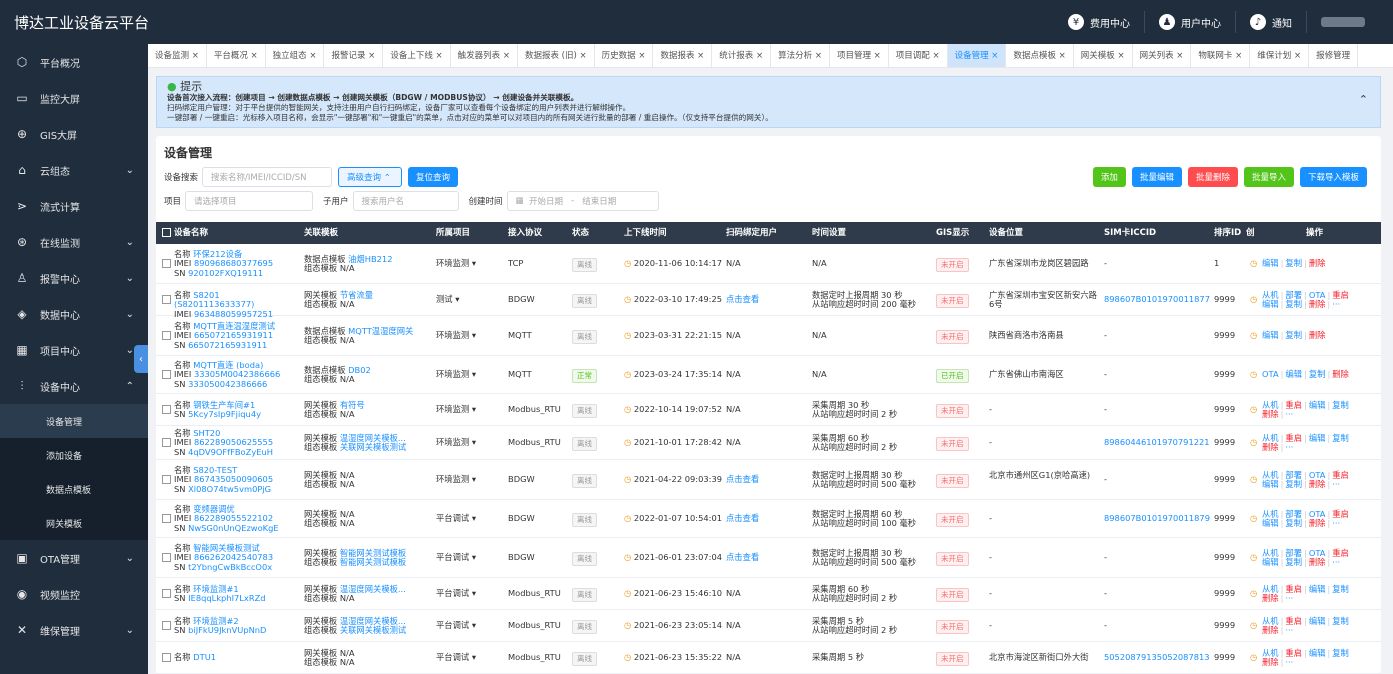 This screenshot has width=1393, height=674. Describe the element at coordinates (233, 442) in the screenshot. I see `field-value: 862289050625555` at that location.